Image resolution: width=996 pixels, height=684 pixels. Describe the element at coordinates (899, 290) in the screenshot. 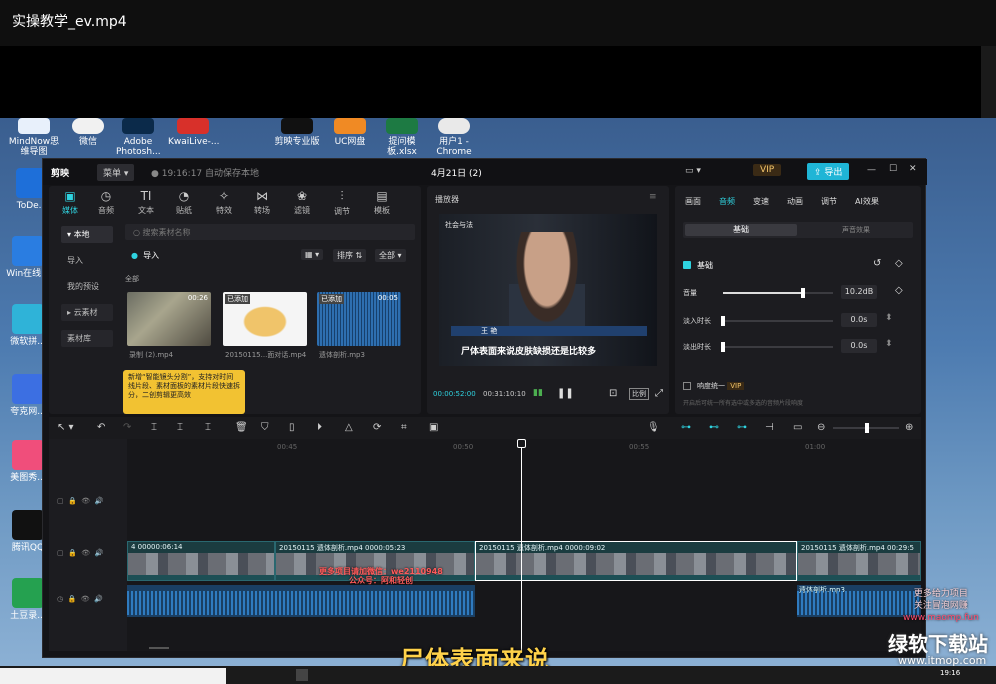

I see `volume-keyframe-icon: ◇` at that location.